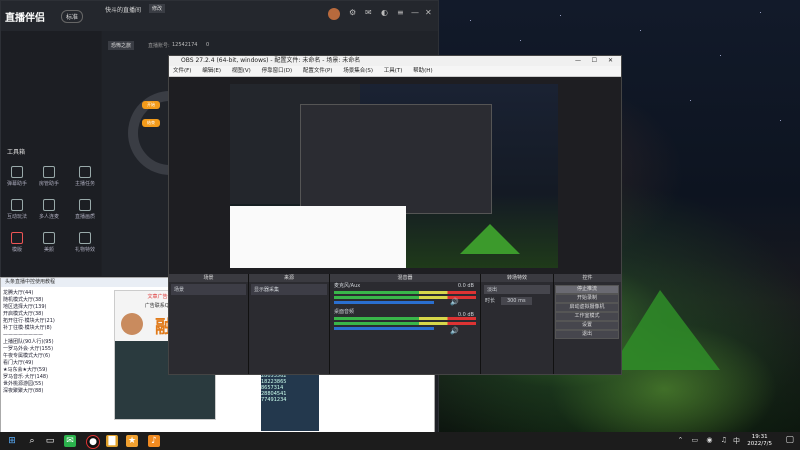  Describe the element at coordinates (368, 12) in the screenshot. I see `message-icon: ✉` at that location.